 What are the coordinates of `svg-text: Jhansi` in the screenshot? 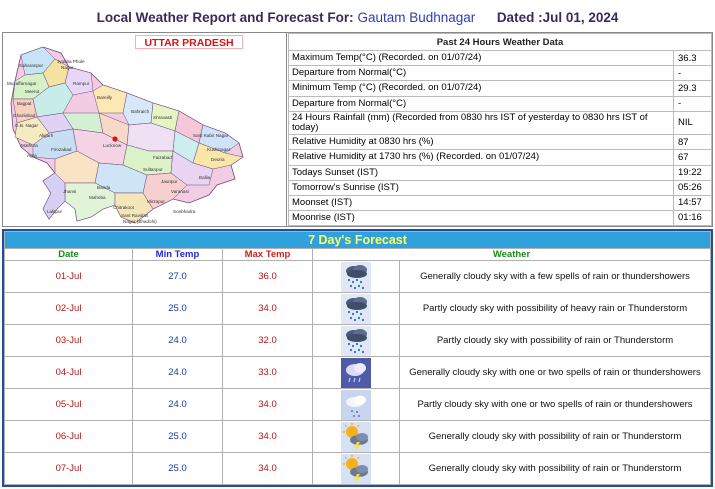 It's located at (69, 191).